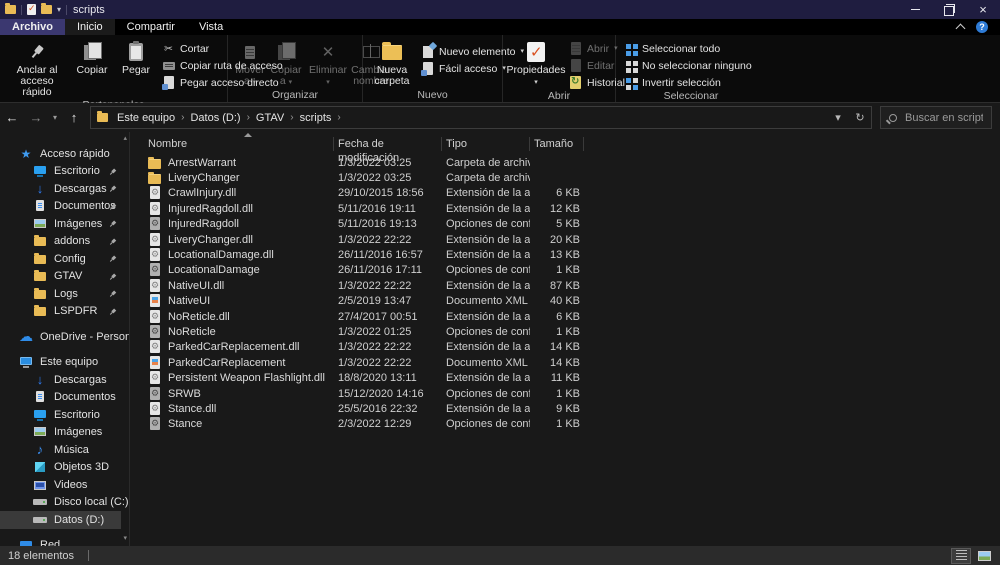 This screenshot has height=565, width=1000. What do you see at coordinates (64, 450) in the screenshot?
I see `sidebar-item: Música` at bounding box center [64, 450].